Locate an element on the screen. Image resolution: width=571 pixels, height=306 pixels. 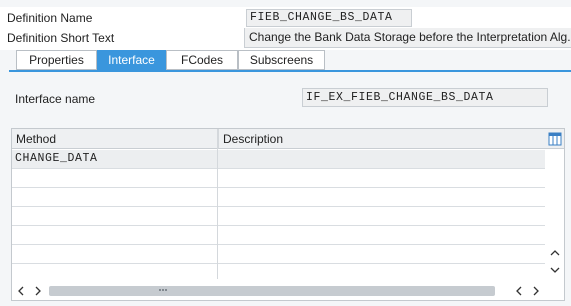
tab-strip-underline is located at coordinates (290, 71).